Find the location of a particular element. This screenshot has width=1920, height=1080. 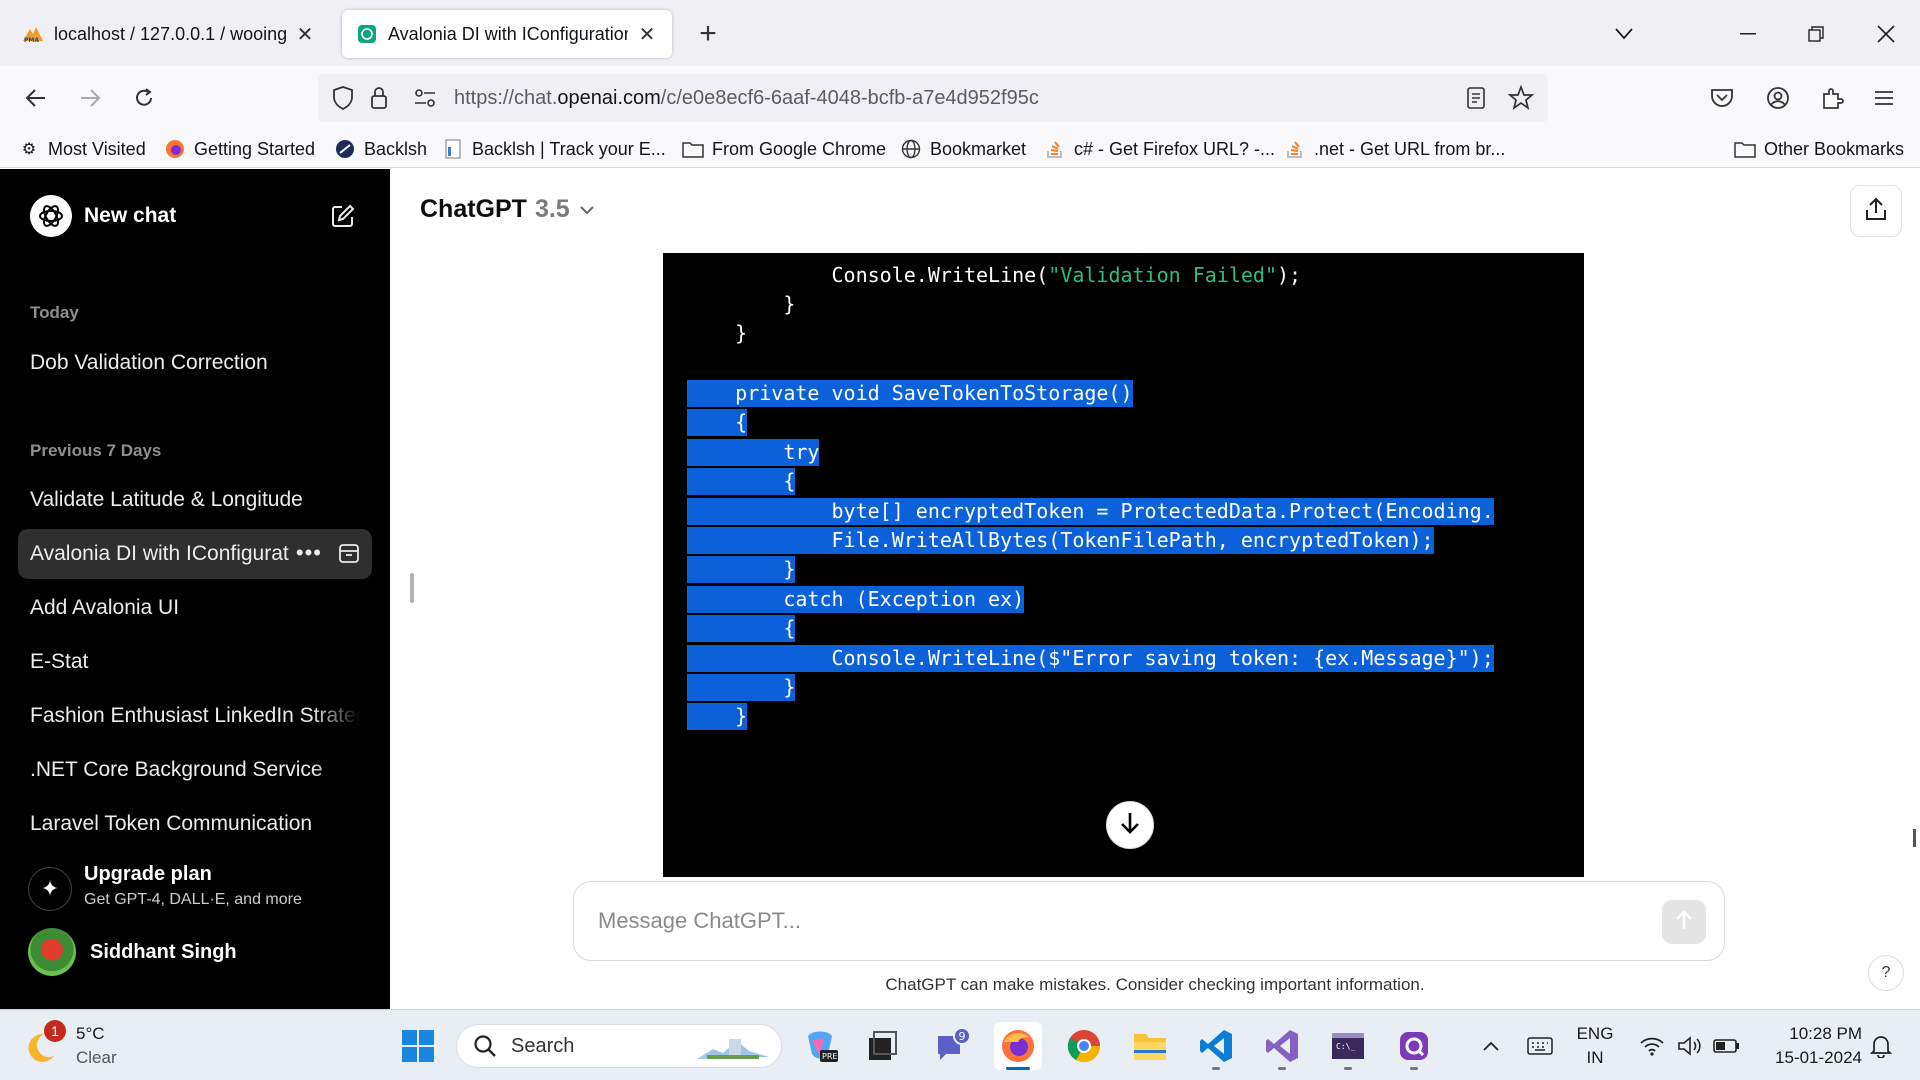

app-q-icon is located at coordinates (1414, 1046).